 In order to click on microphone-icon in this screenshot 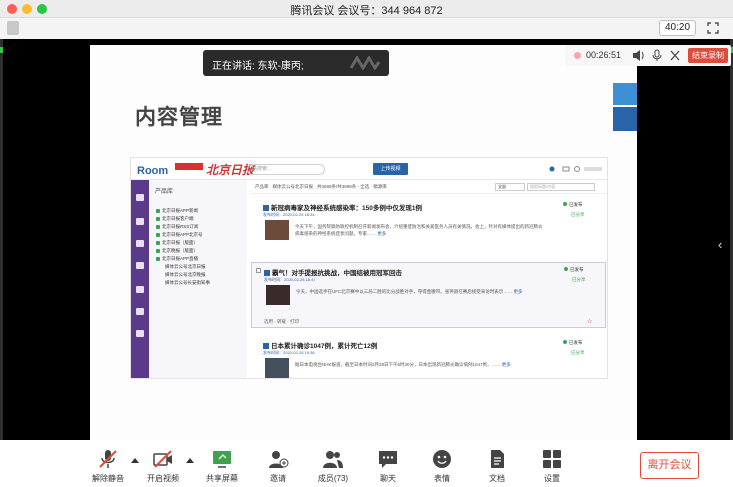, I will do `click(657, 55)`.